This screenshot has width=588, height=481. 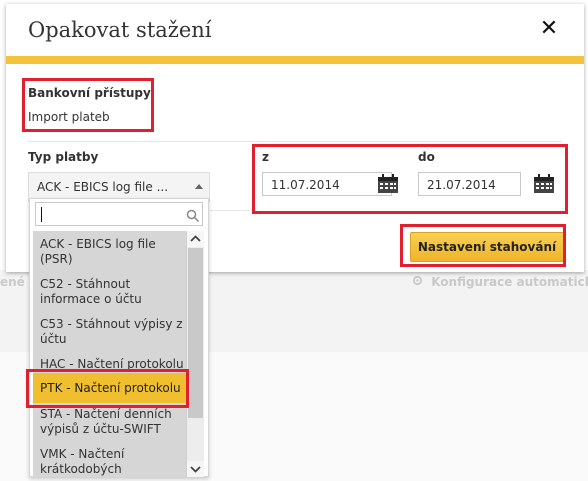 I want to click on highlight-box-button, so click(x=483, y=245).